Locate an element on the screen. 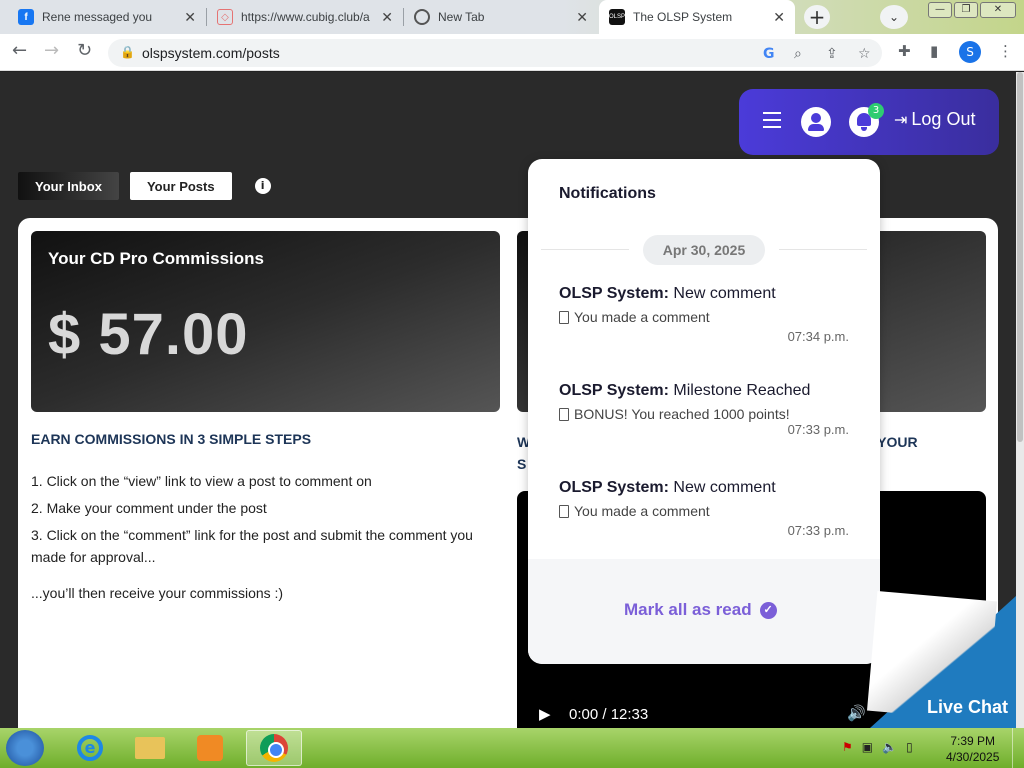 The width and height of the screenshot is (1024, 768). scrollbar-thumb is located at coordinates (1020, 257).